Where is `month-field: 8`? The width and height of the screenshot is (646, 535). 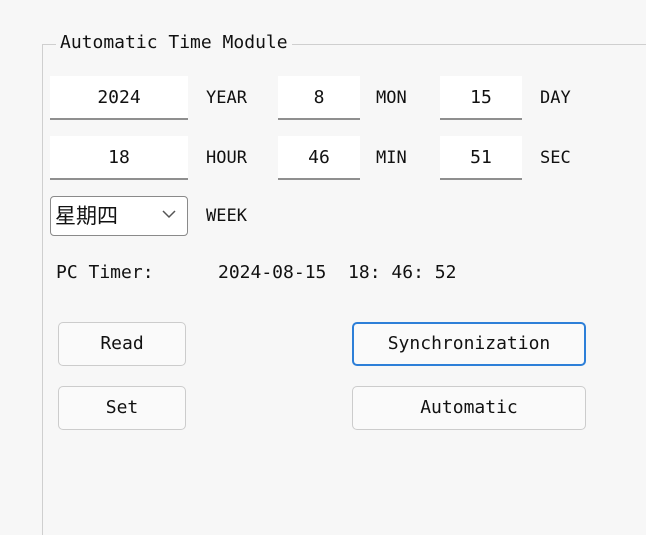
month-field: 8 is located at coordinates (319, 98).